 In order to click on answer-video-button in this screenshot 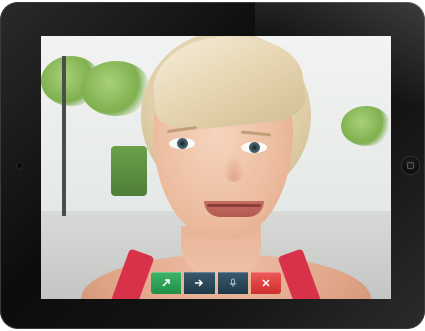, I will do `click(166, 283)`.